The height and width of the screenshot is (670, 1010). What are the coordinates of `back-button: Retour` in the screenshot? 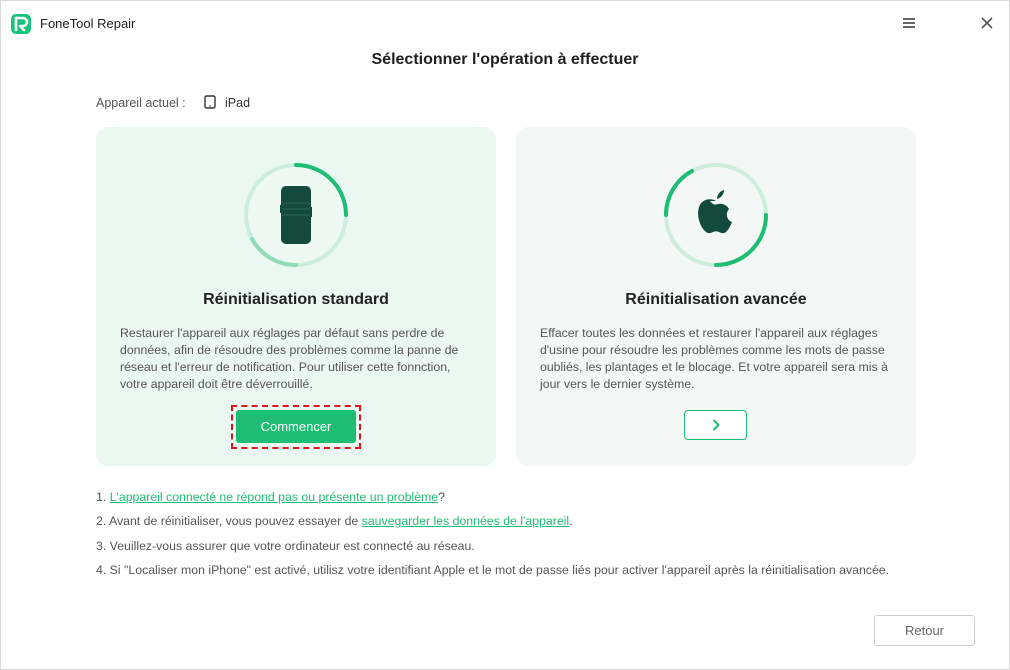 It's located at (924, 630).